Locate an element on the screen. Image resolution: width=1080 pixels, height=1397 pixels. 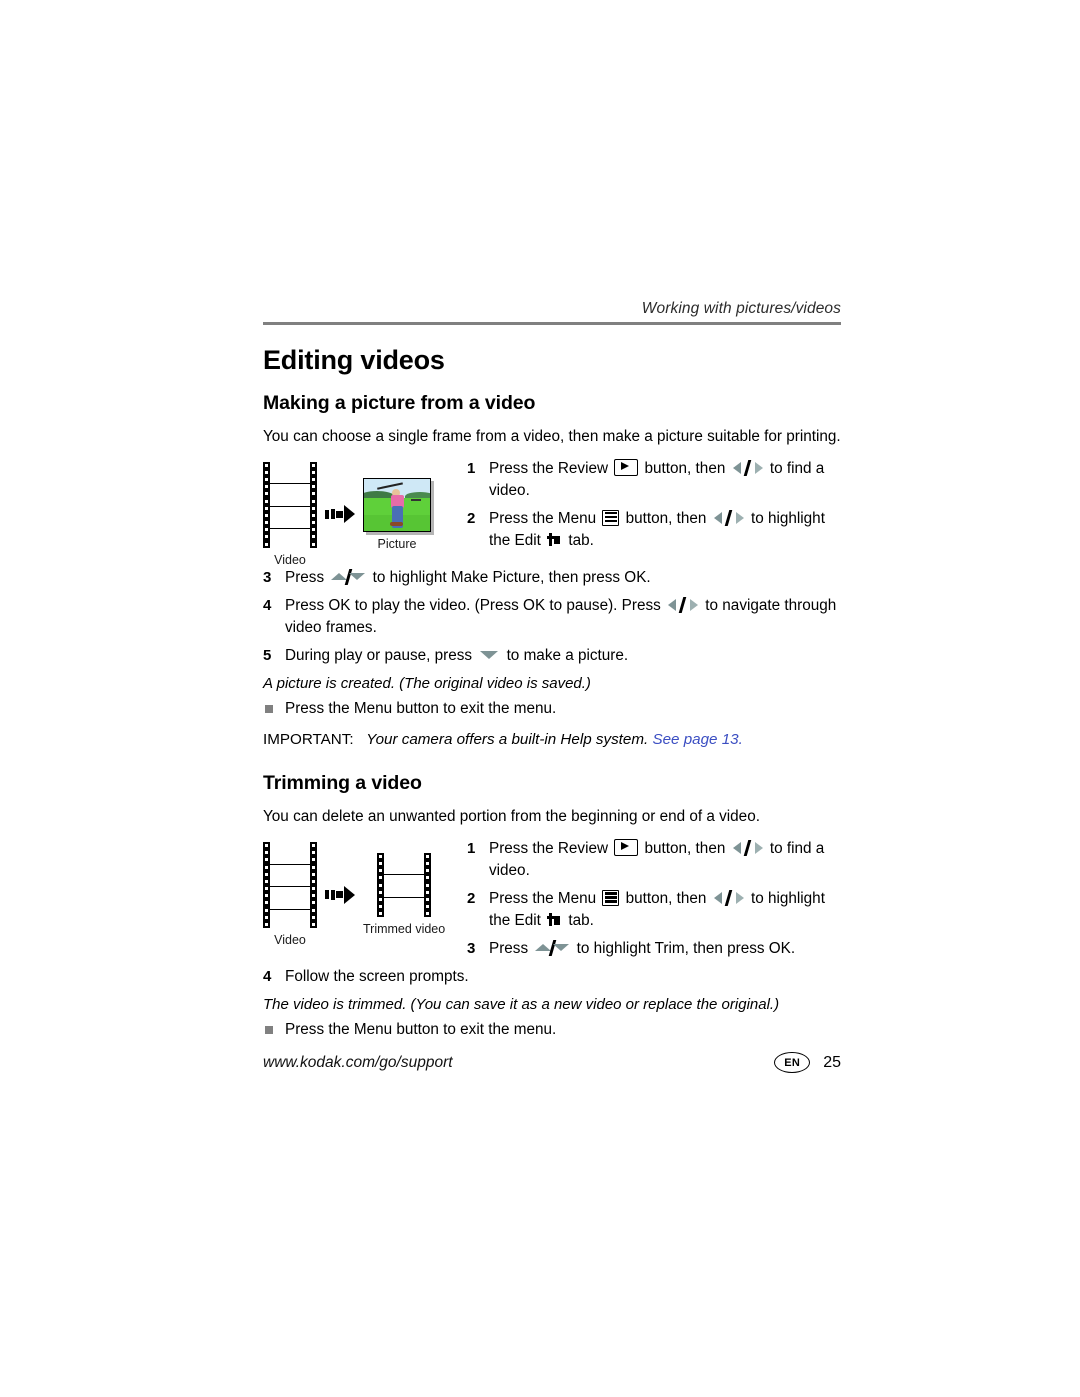
header-rule is located at coordinates (552, 323).